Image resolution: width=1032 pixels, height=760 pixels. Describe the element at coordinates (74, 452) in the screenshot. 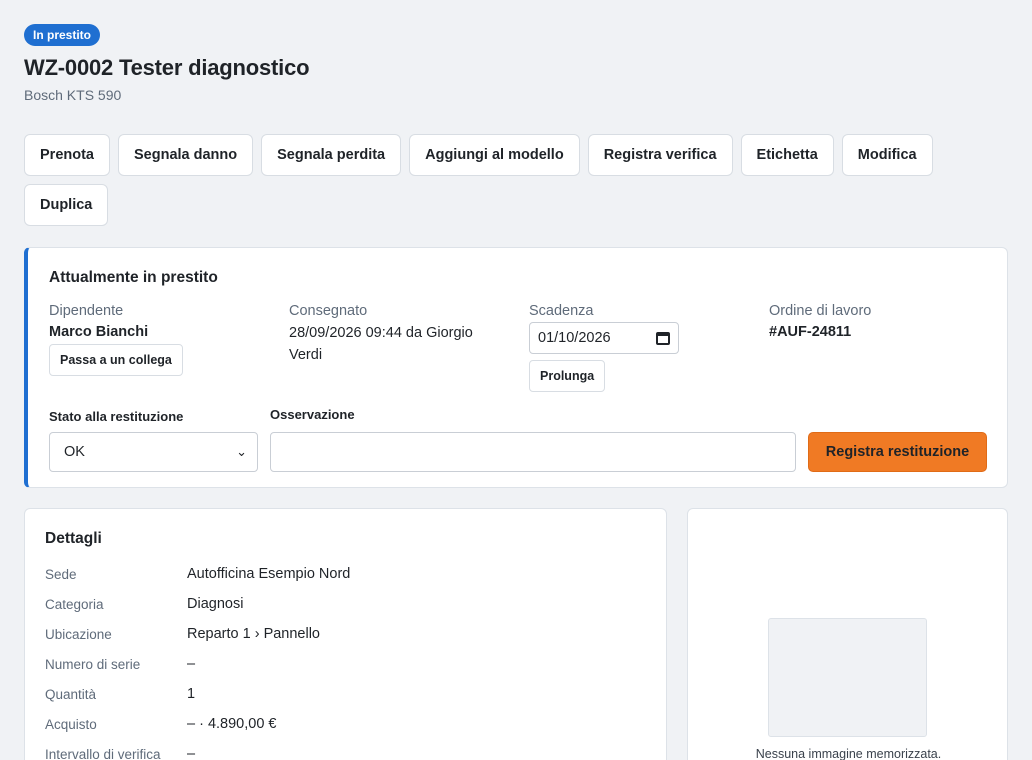

I see `return-state-value: OK` at that location.